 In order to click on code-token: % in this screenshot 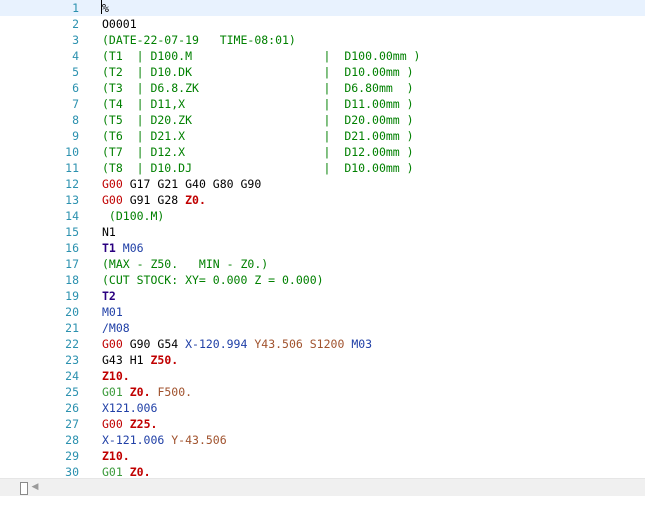, I will do `click(105, 8)`.